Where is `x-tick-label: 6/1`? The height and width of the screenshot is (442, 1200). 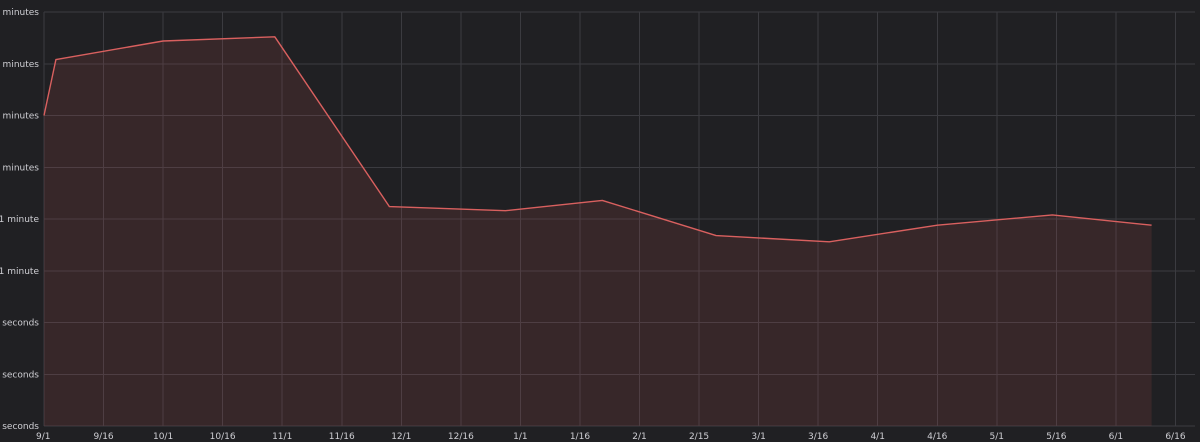
x-tick-label: 6/1 is located at coordinates (1116, 437).